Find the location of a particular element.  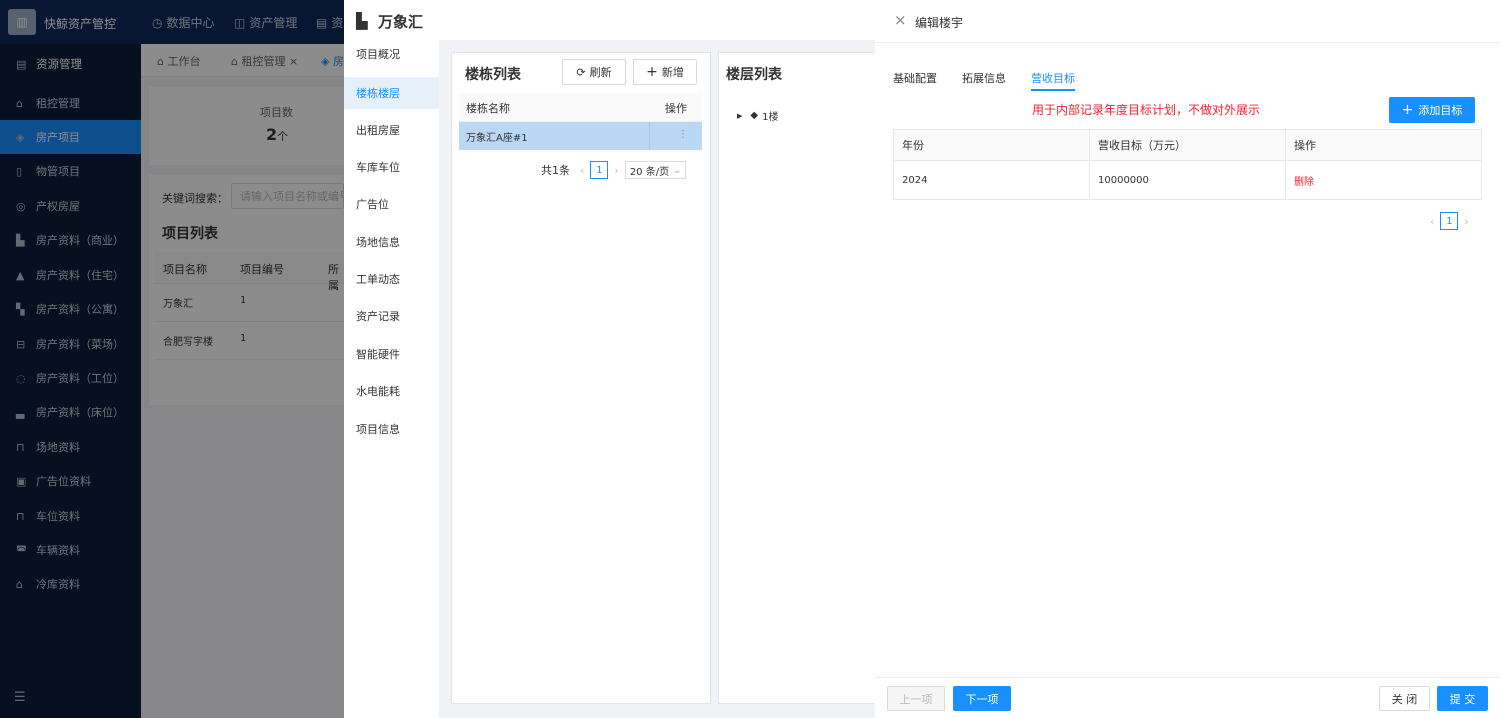

next-item-button: 下一项 is located at coordinates (982, 698).